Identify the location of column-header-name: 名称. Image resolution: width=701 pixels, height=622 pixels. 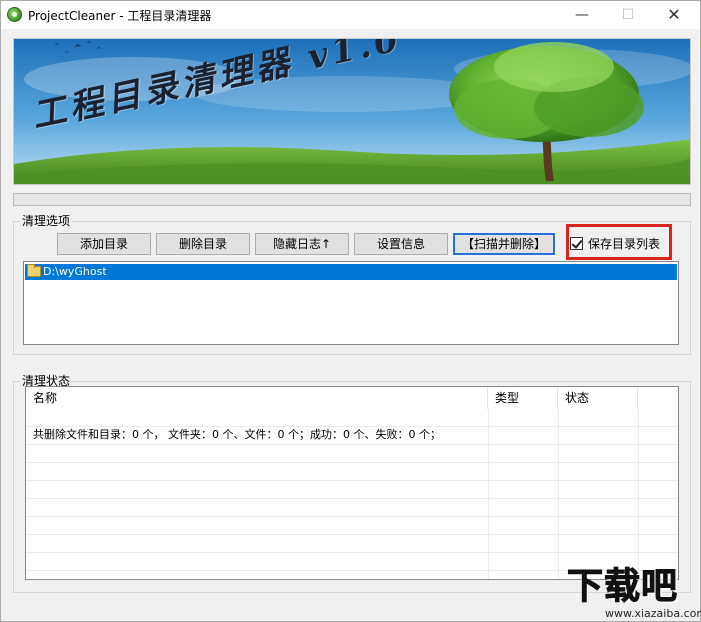
(257, 398).